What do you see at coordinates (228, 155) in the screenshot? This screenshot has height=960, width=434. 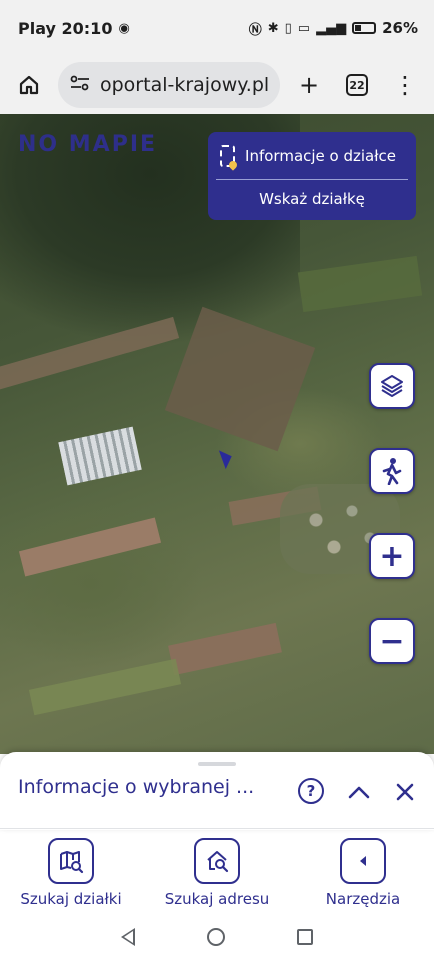 I see `parcel-select-icon` at bounding box center [228, 155].